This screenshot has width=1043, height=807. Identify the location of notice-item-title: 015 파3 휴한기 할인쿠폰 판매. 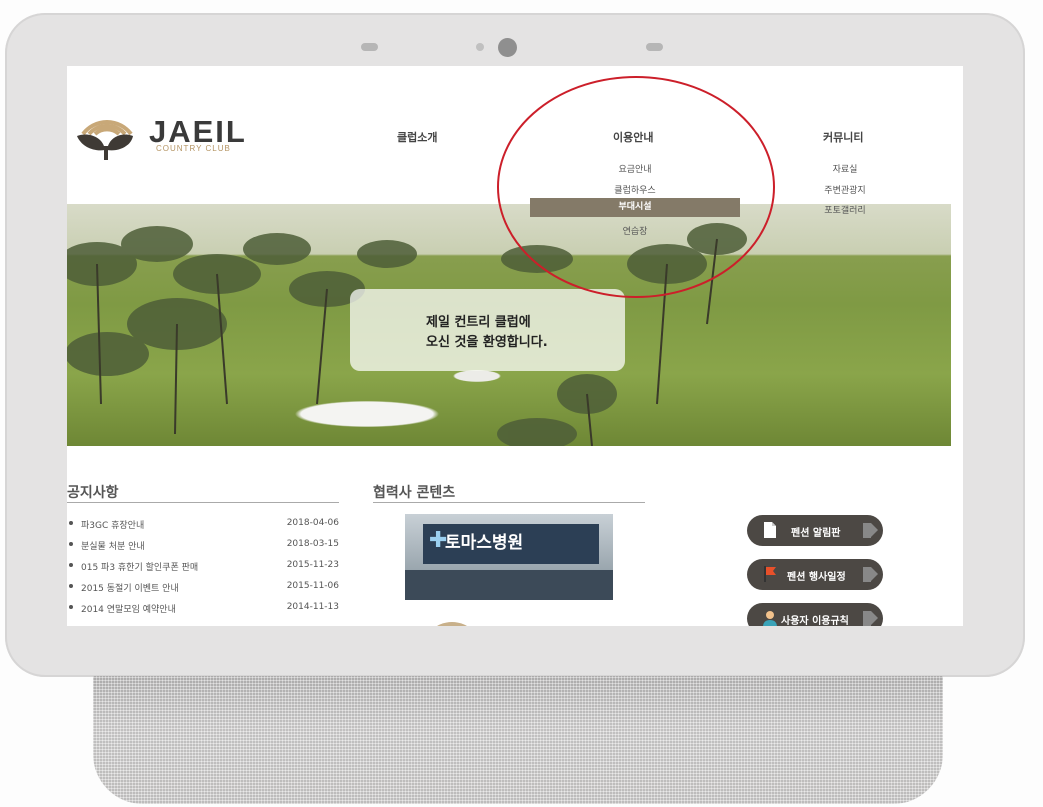
(139, 566).